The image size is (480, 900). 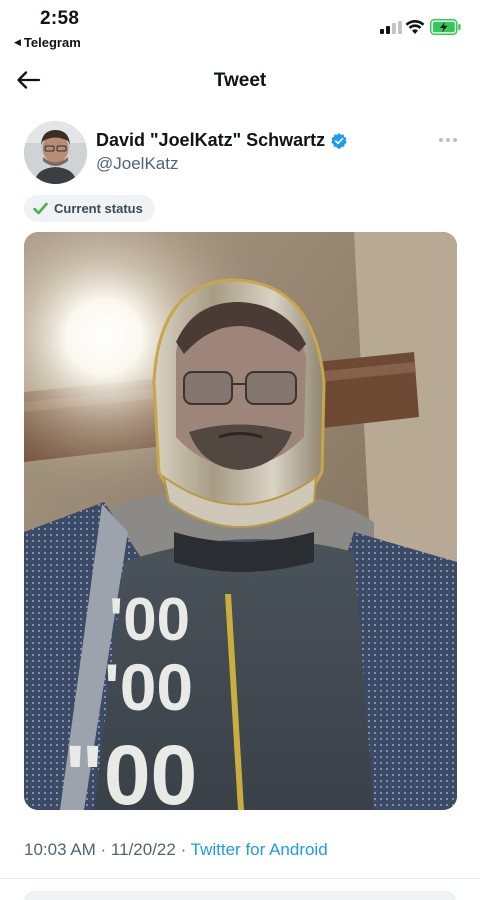 I want to click on page-title: Tweet, so click(x=240, y=80).